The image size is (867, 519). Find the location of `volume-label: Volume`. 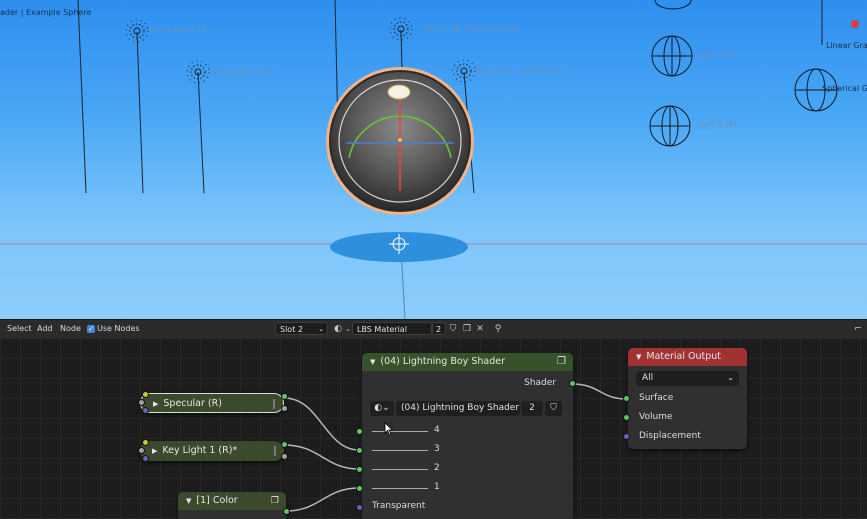

volume-label: Volume is located at coordinates (656, 417).